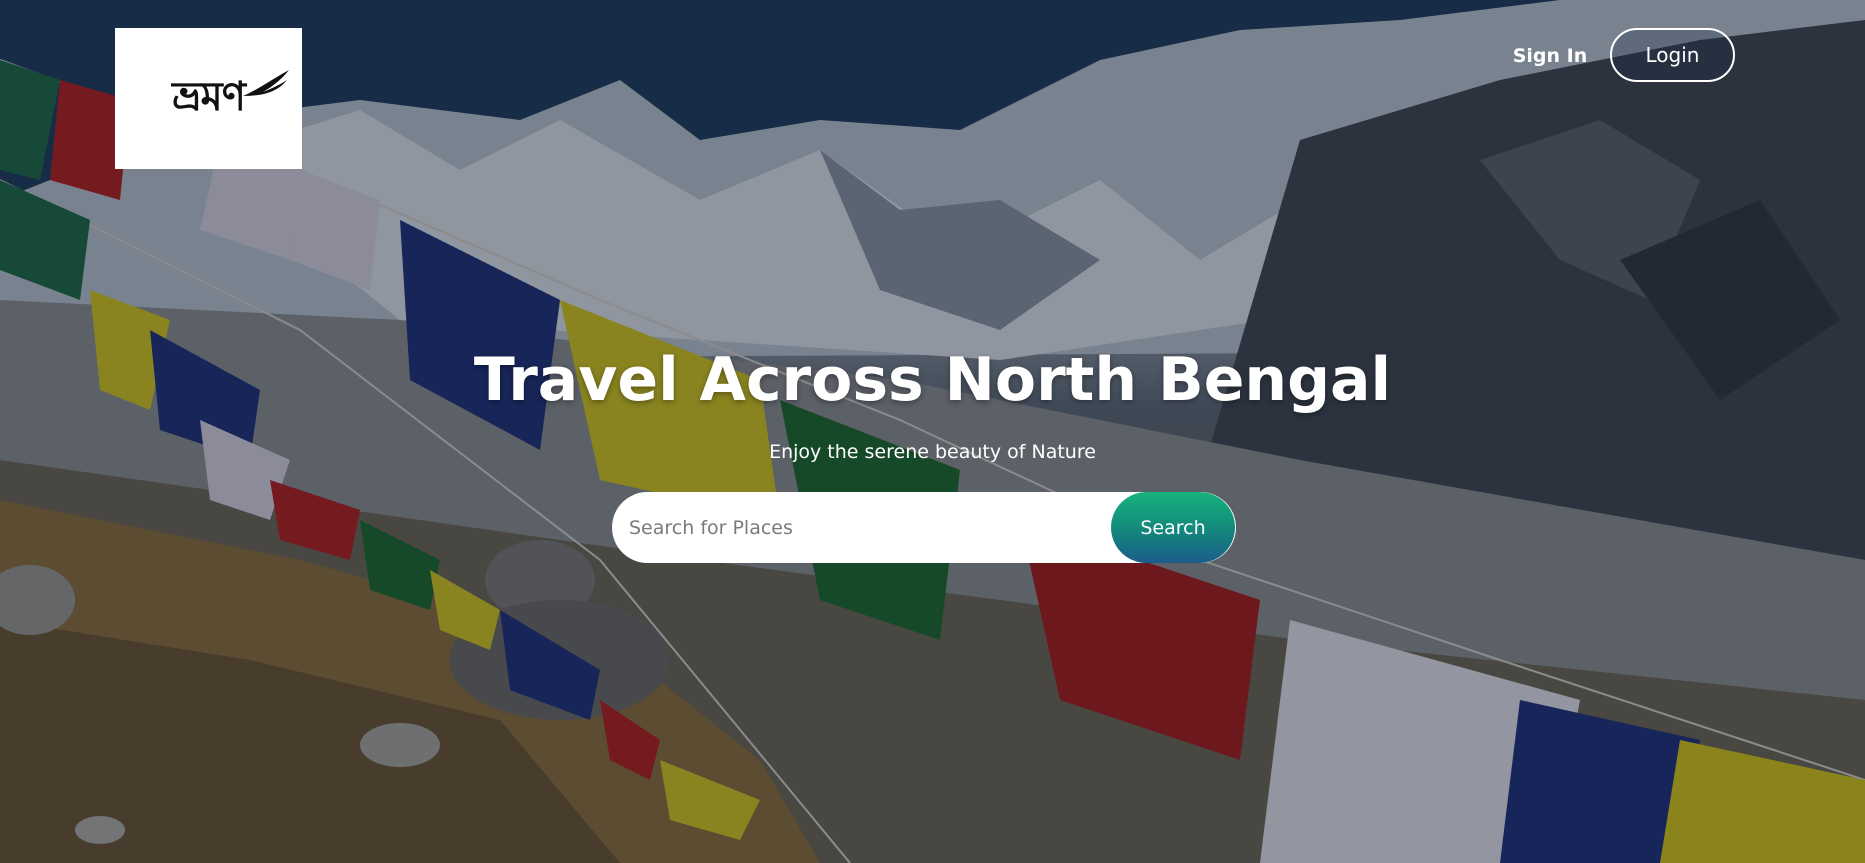  I want to click on sign-in-link: Sign In, so click(1550, 56).